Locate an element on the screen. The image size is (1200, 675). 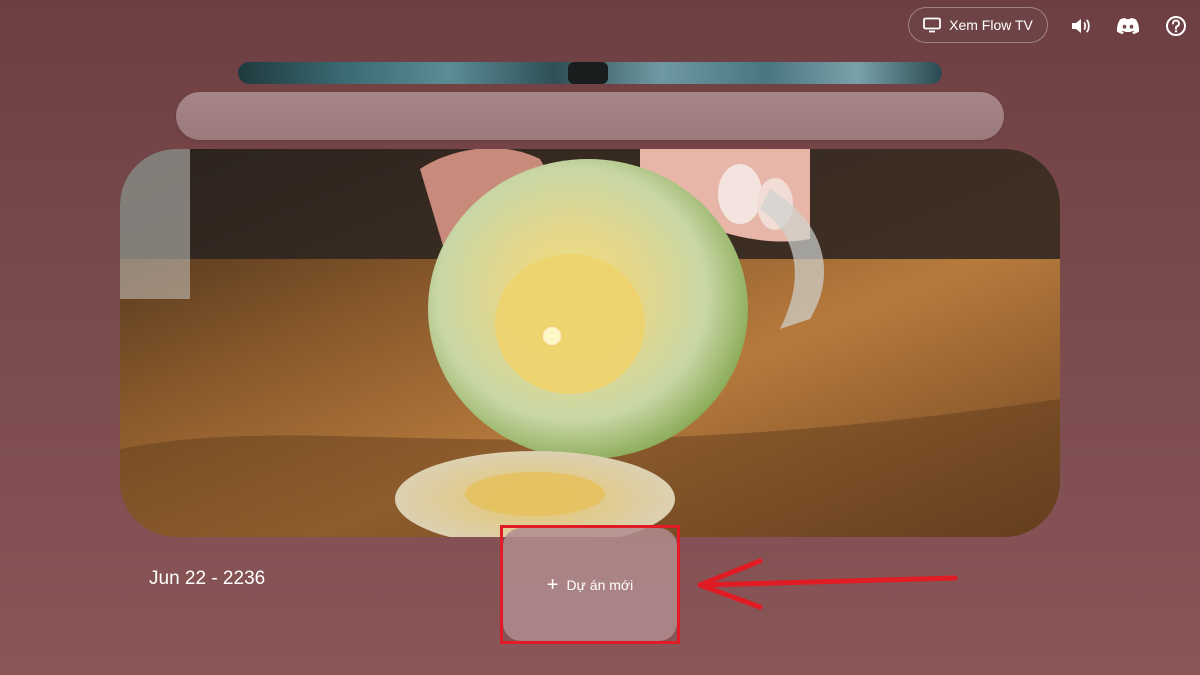
thumbnail-strip is located at coordinates (590, 73).